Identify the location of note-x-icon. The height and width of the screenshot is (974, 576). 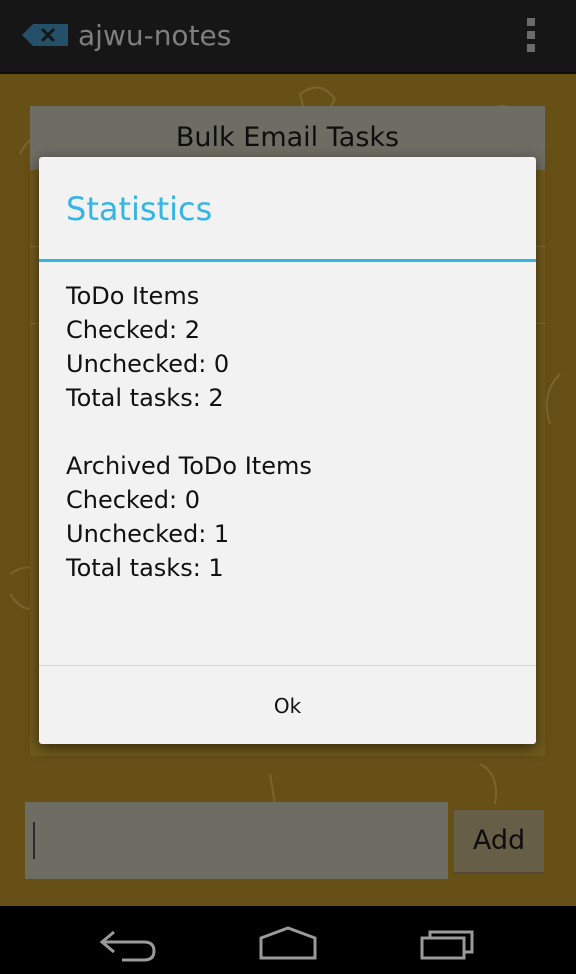
(45, 35).